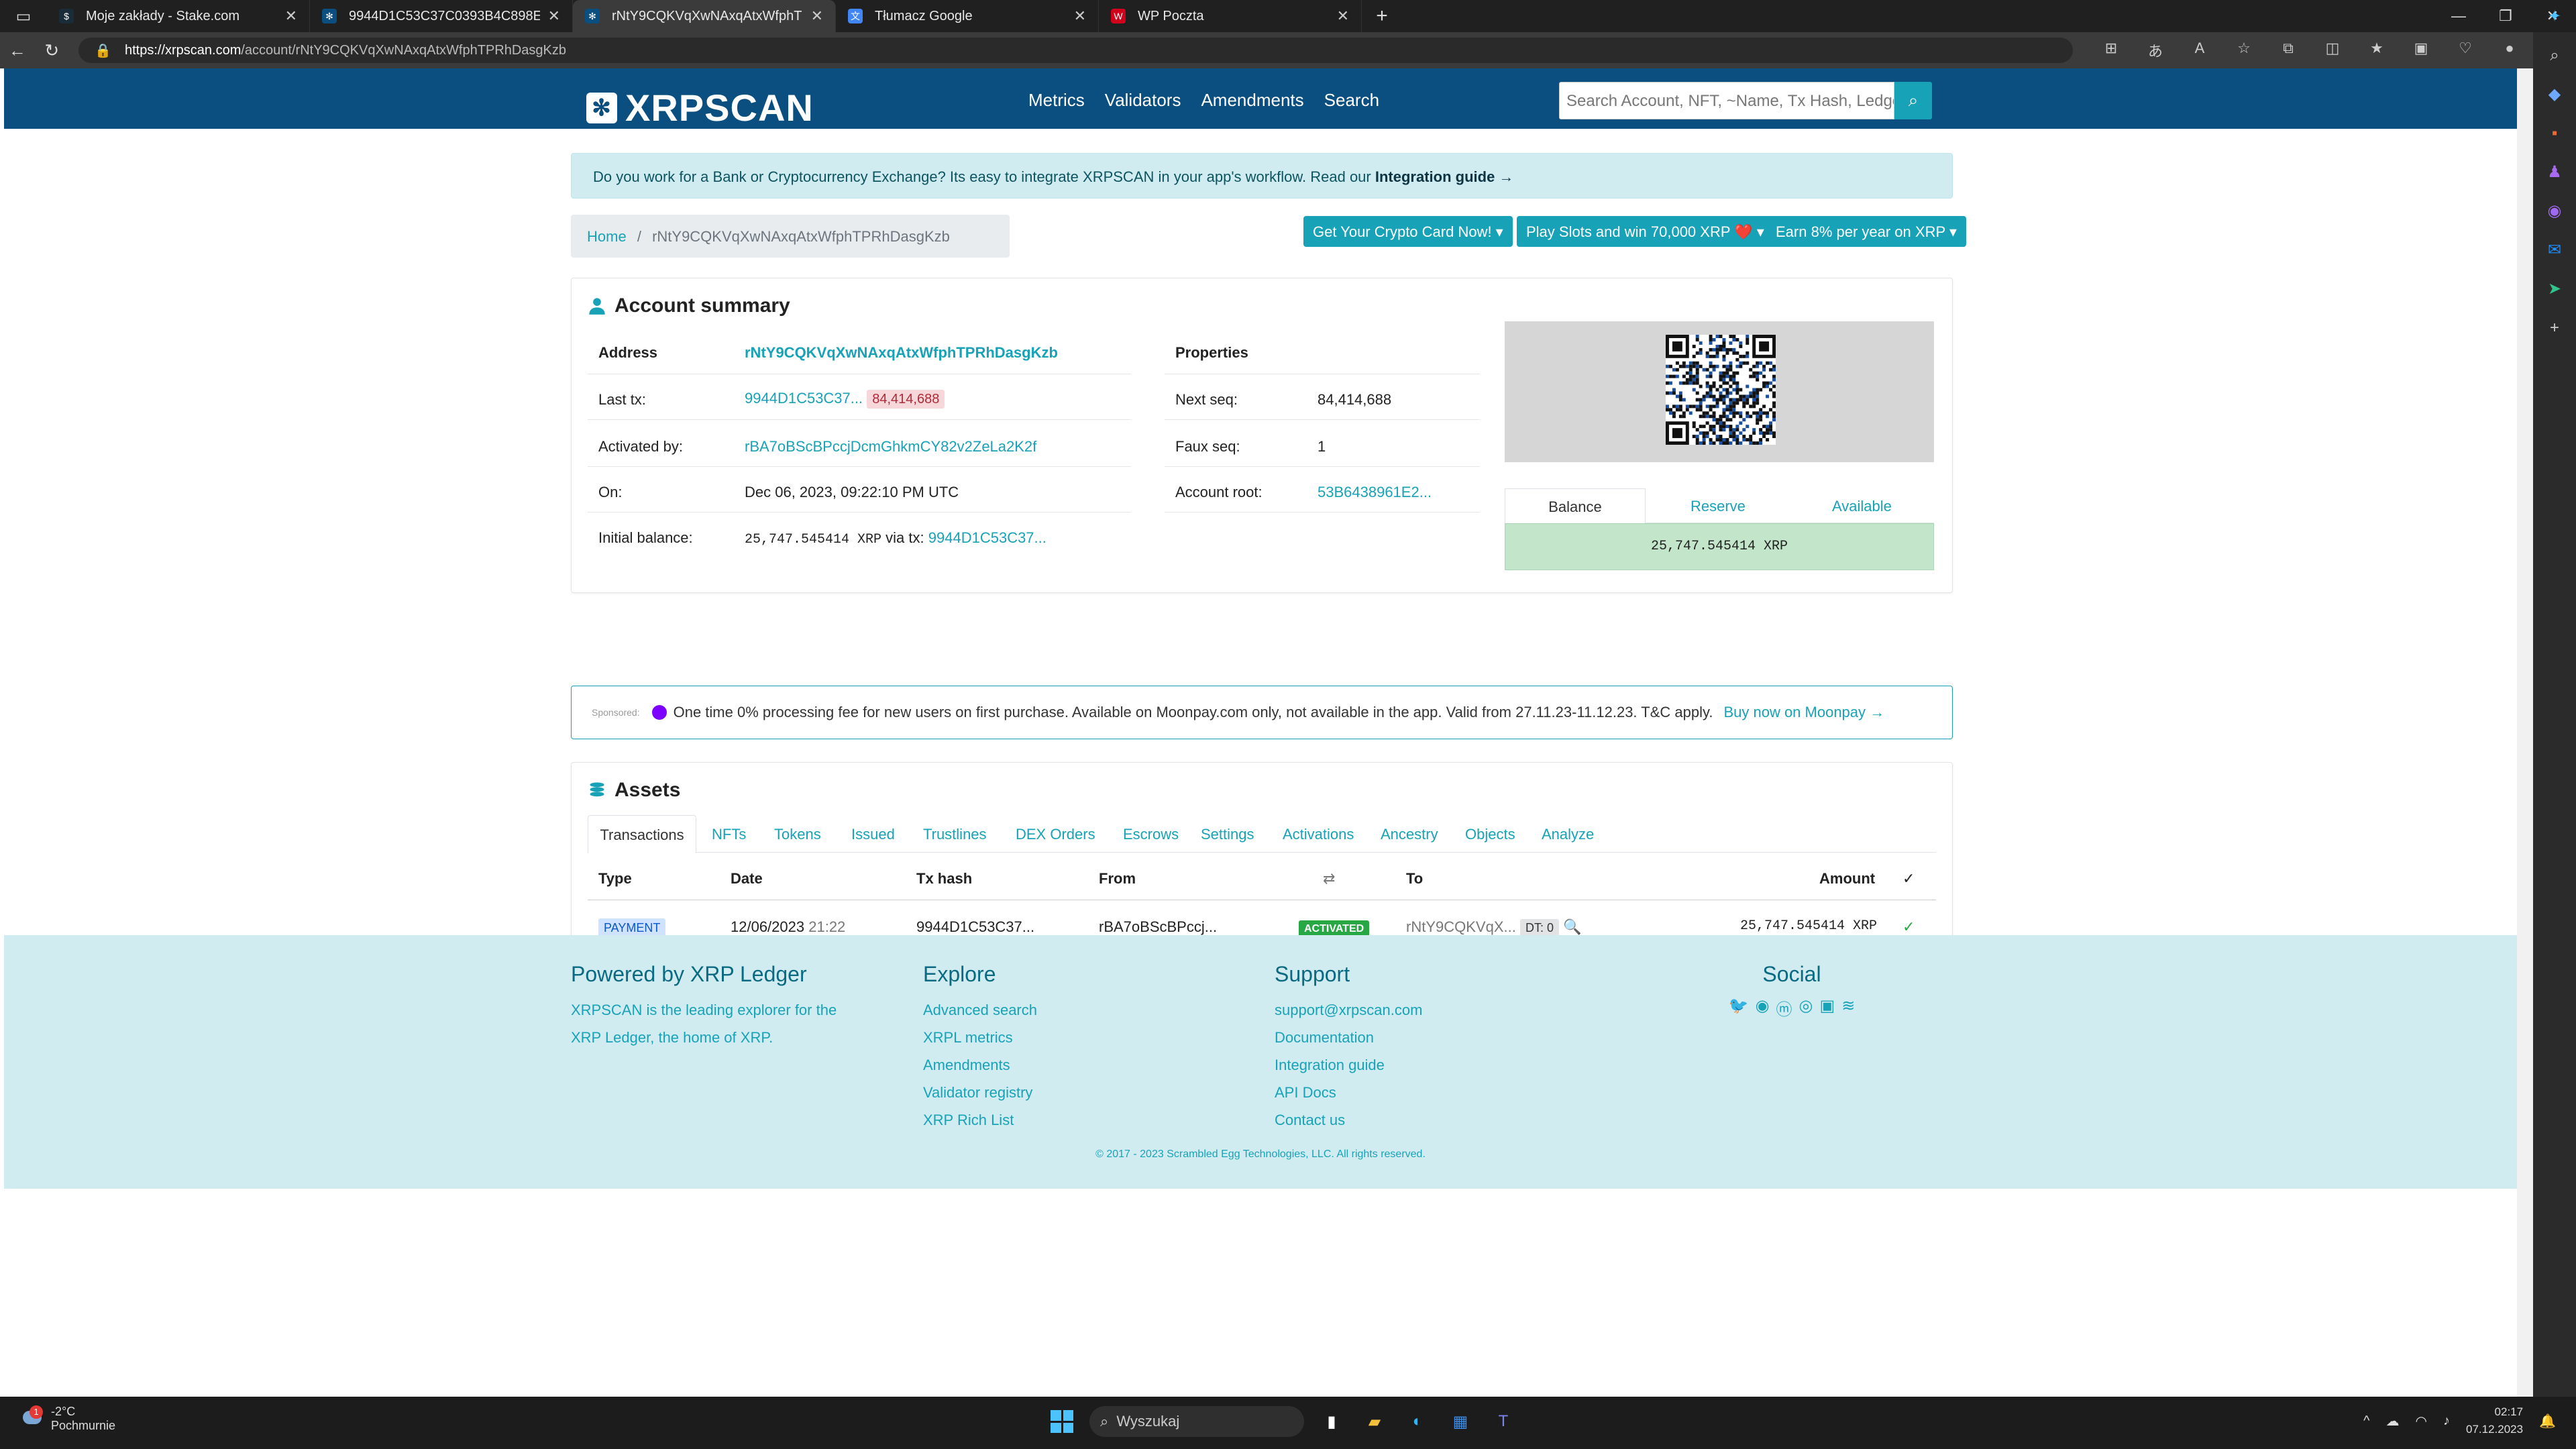  Describe the element at coordinates (955, 834) in the screenshot. I see `tab-trustlines: Trustlines` at that location.